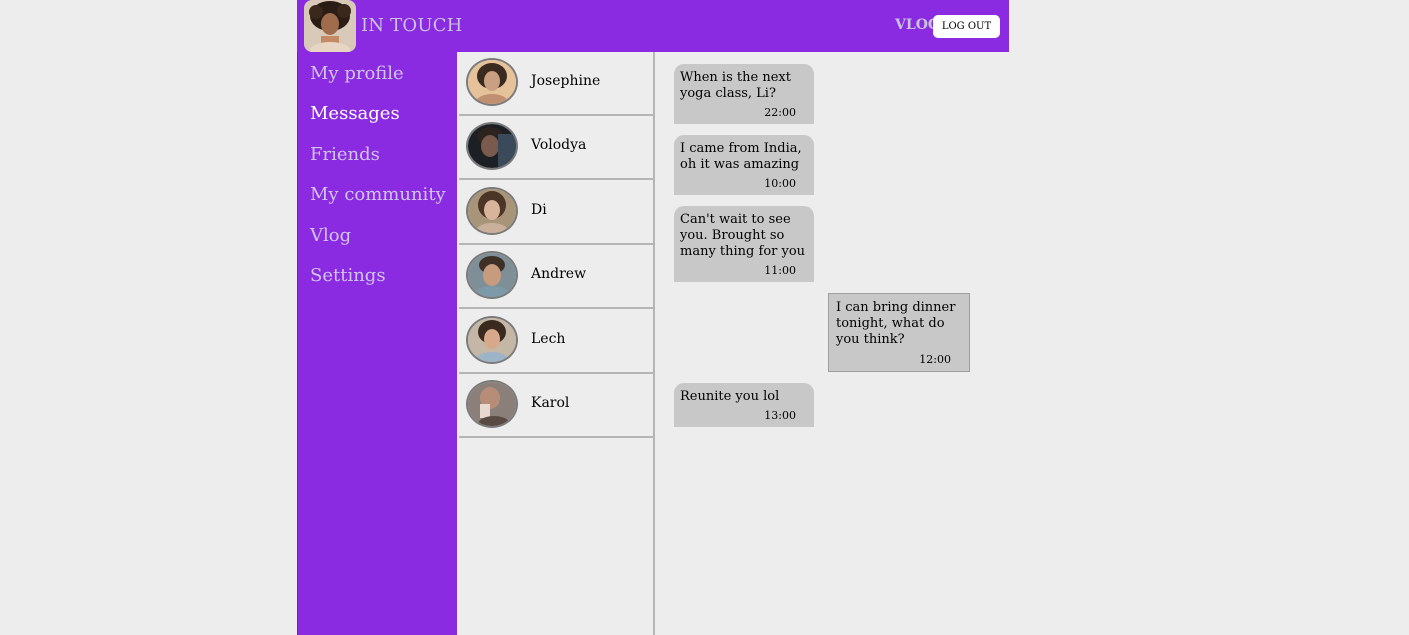  I want to click on contact-item-volodya: Volodya, so click(556, 148).